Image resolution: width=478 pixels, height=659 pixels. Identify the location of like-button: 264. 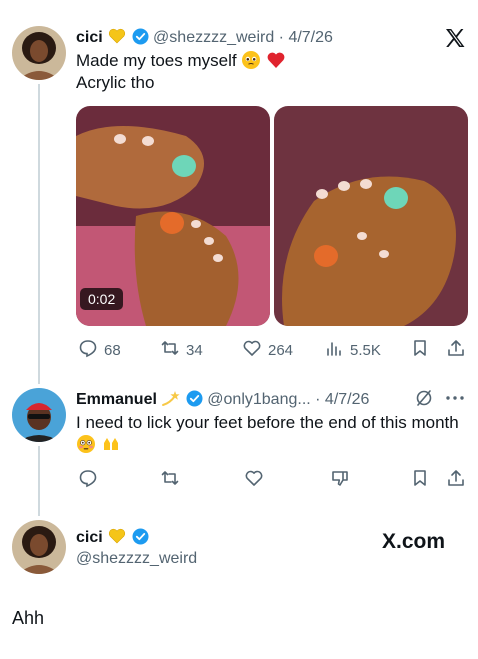
(267, 350).